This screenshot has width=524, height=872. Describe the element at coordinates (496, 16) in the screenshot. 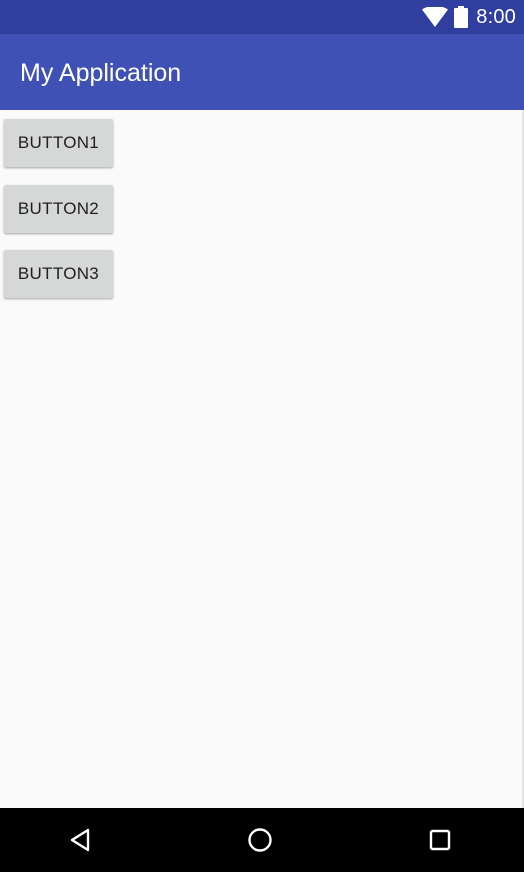

I see `status-time: 8:00` at that location.